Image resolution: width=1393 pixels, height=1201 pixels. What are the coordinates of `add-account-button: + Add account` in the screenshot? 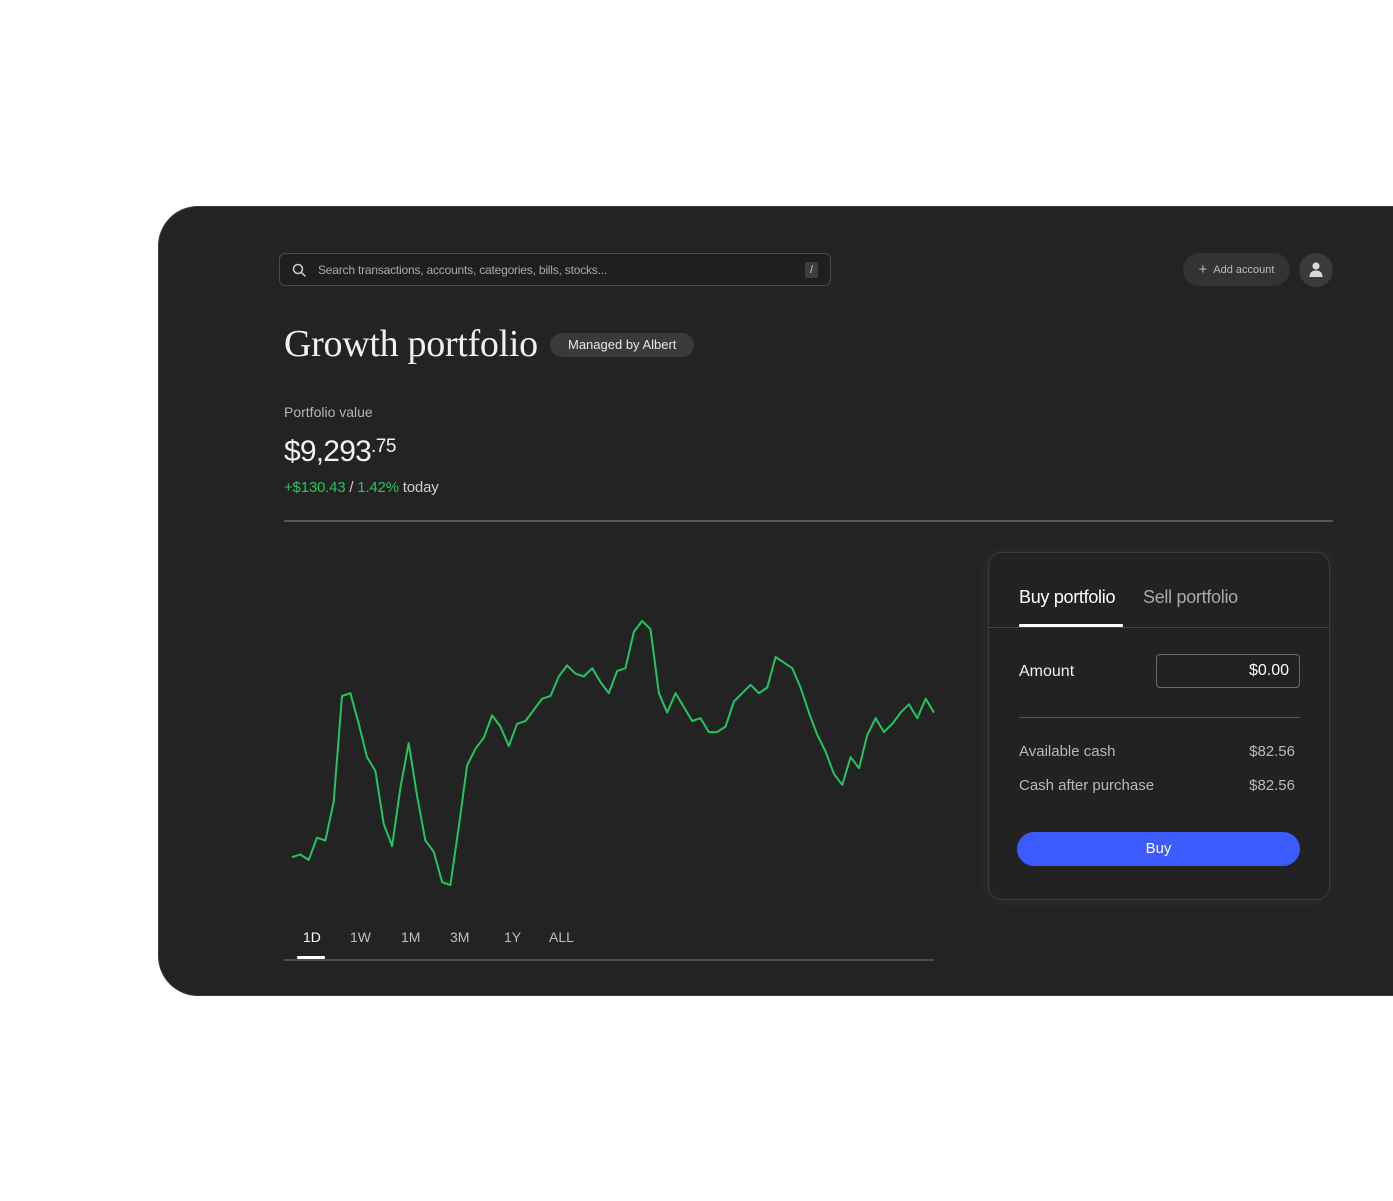 It's located at (1236, 269).